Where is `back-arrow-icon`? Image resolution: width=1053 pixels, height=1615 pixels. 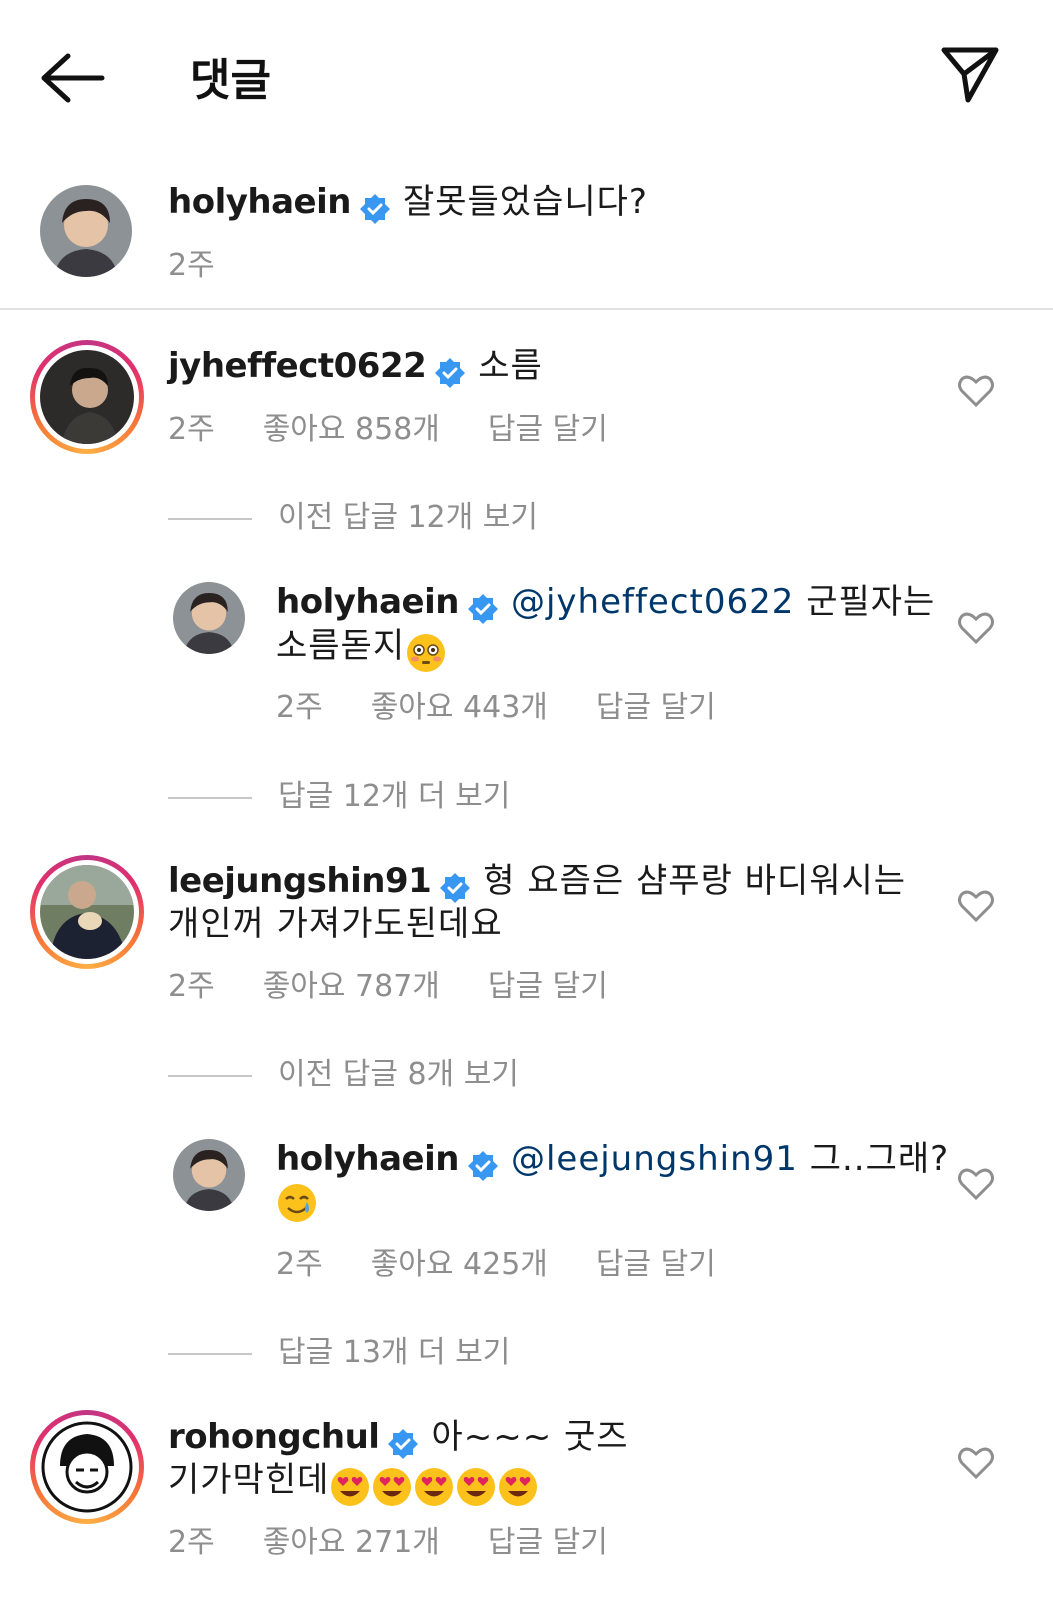 back-arrow-icon is located at coordinates (73, 78).